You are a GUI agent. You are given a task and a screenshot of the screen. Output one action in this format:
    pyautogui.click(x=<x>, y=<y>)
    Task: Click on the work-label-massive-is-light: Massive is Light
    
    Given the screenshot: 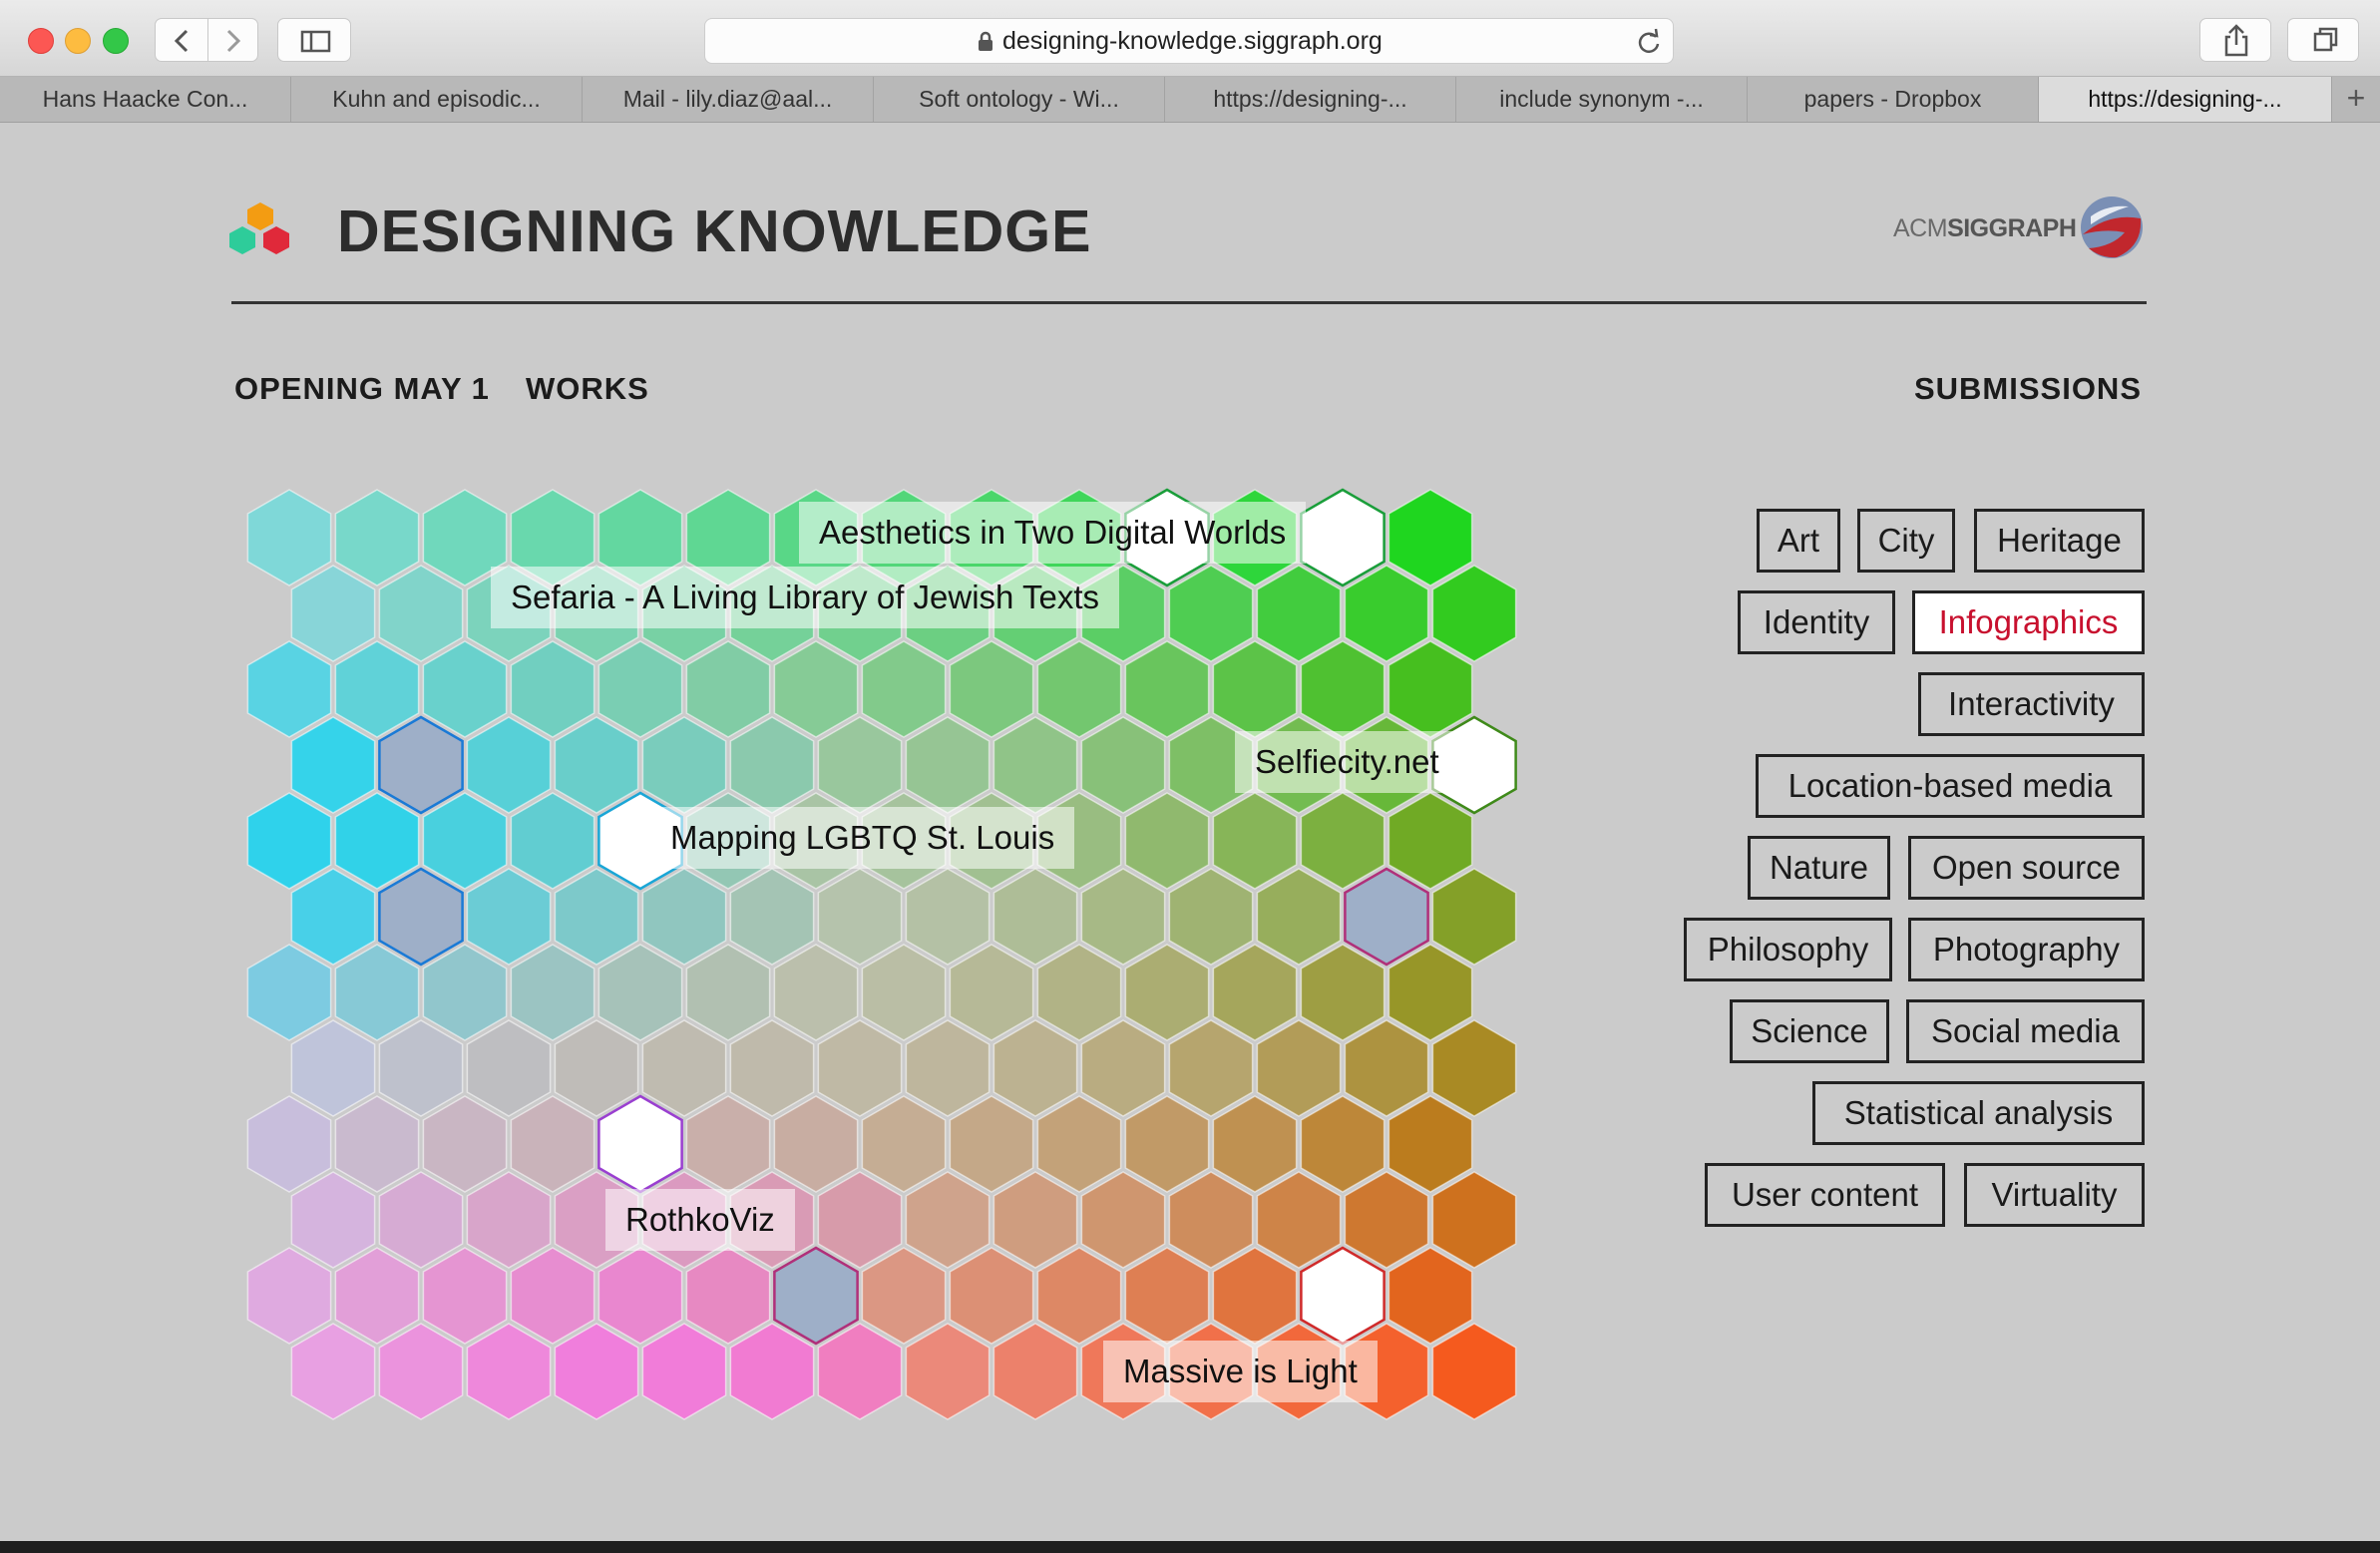 What is the action you would take?
    pyautogui.click(x=1240, y=1372)
    